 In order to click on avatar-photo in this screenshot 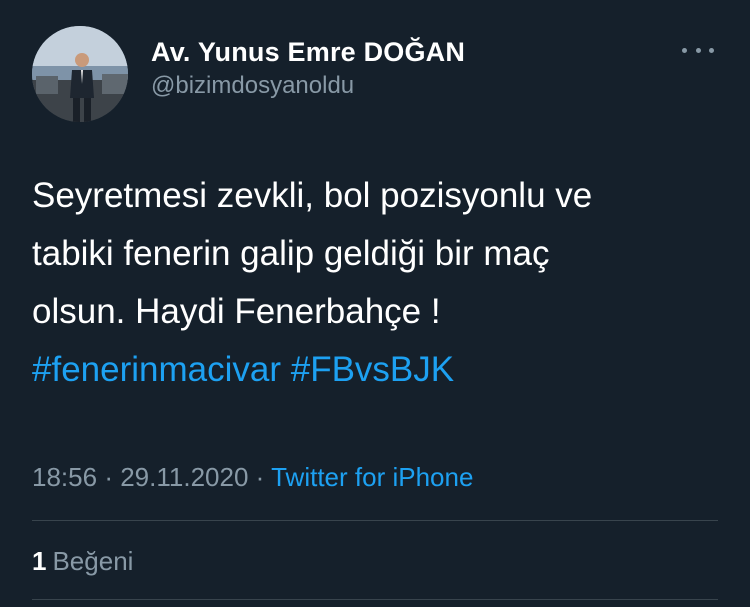, I will do `click(80, 74)`.